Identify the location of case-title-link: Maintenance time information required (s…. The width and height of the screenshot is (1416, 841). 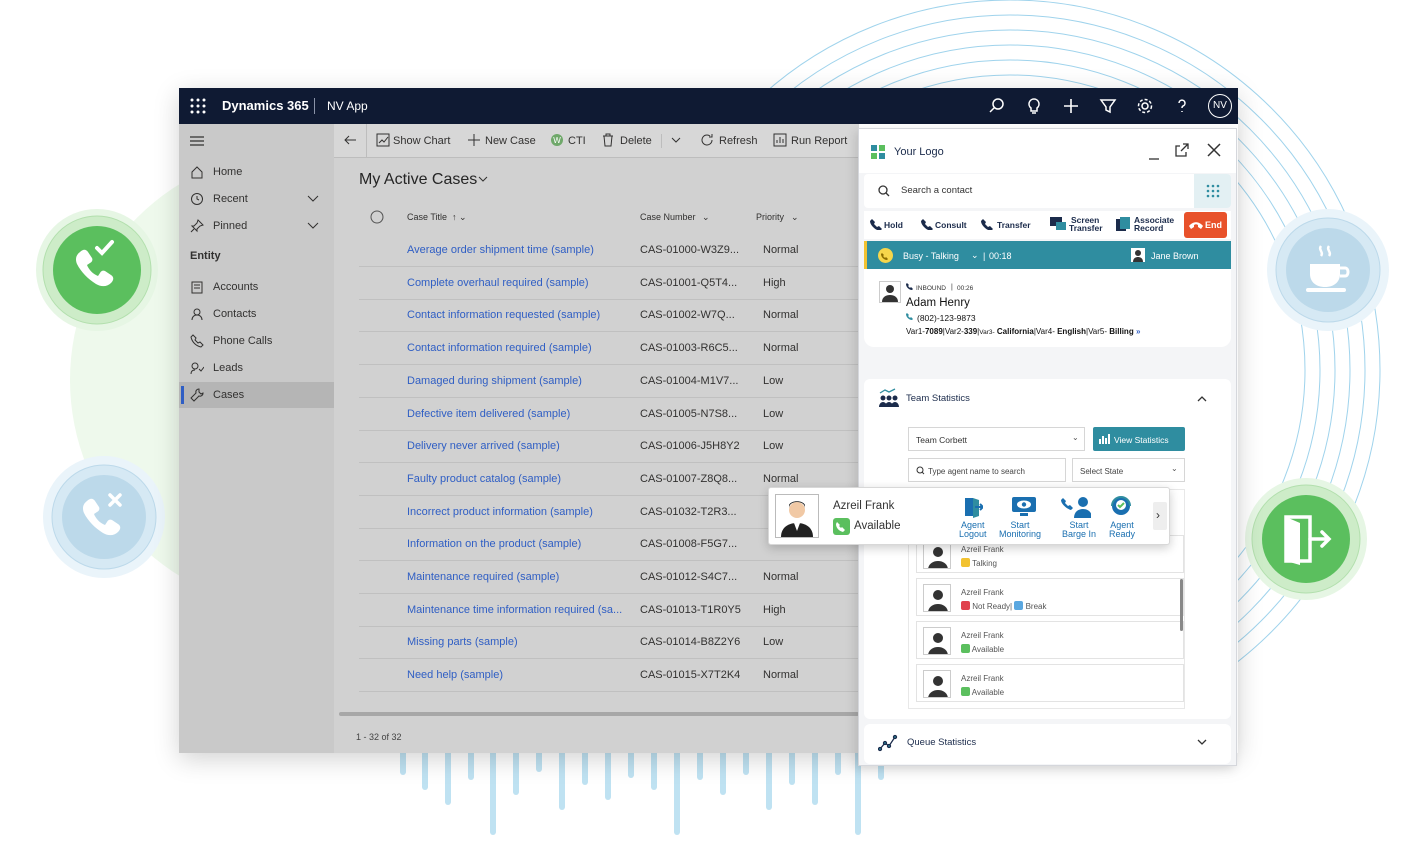
(517, 610).